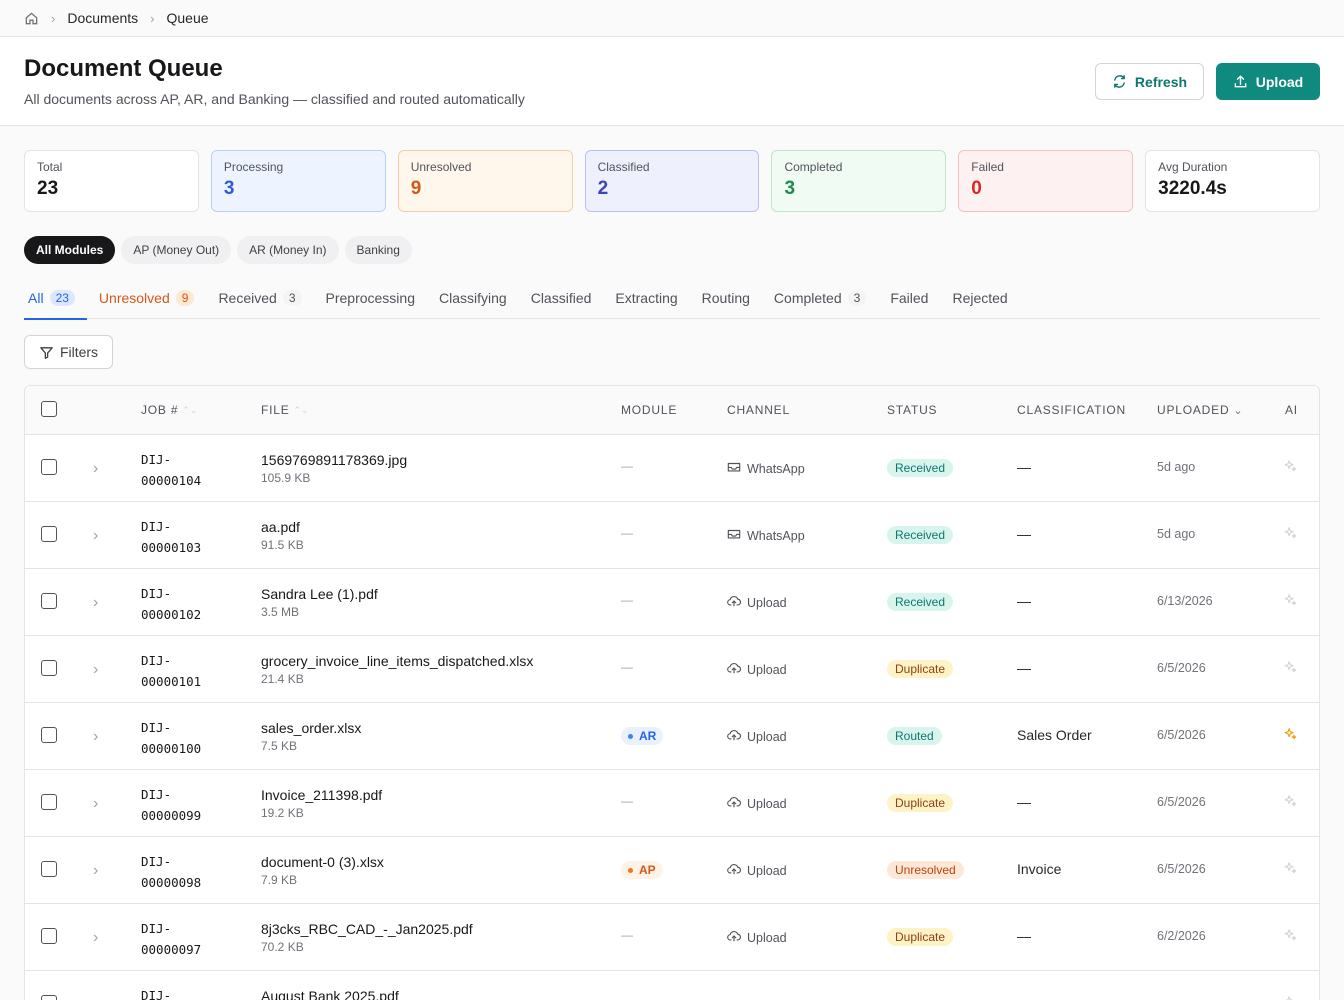  Describe the element at coordinates (187, 18) in the screenshot. I see `breadcrumb-queue: Queue` at that location.